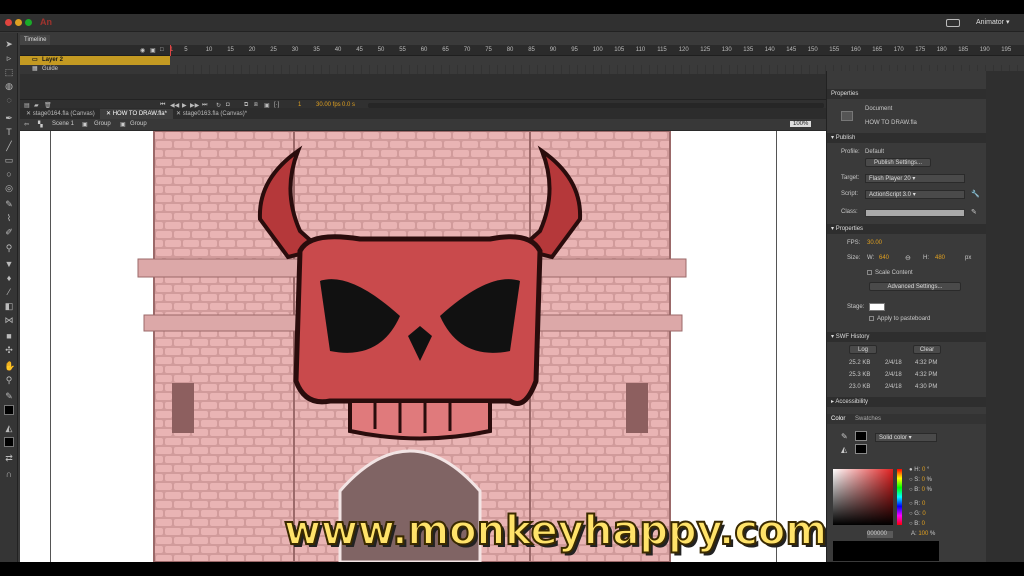  What do you see at coordinates (869, 272) in the screenshot?
I see `scale-content-checkbox` at bounding box center [869, 272].